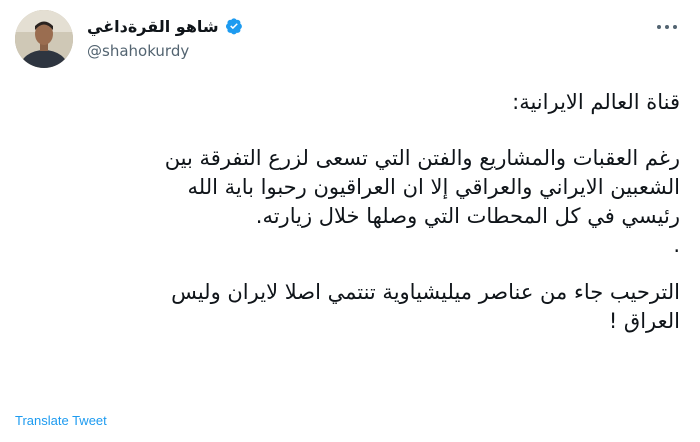 The image size is (700, 442). I want to click on more-options-icon, so click(667, 27).